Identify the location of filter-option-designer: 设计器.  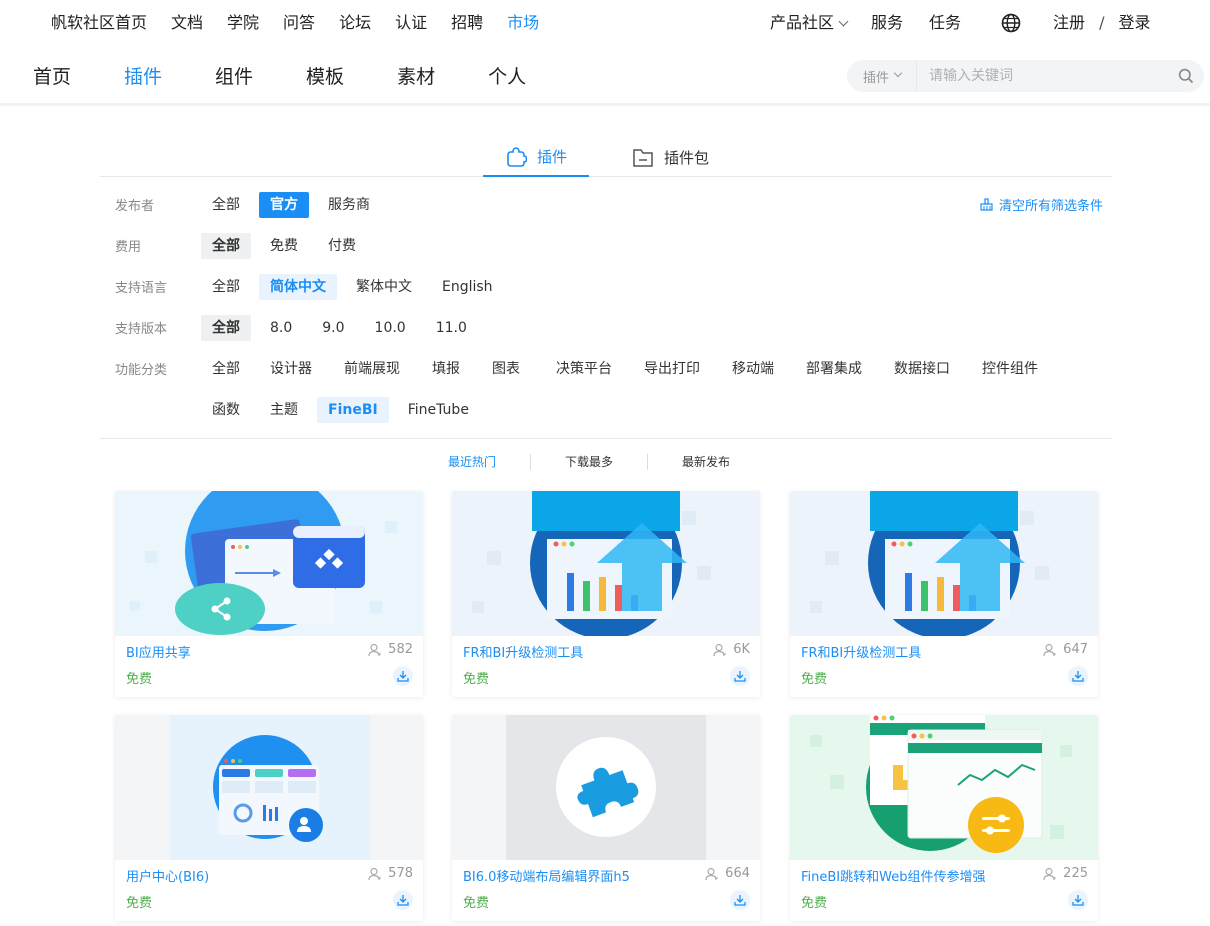
(291, 369).